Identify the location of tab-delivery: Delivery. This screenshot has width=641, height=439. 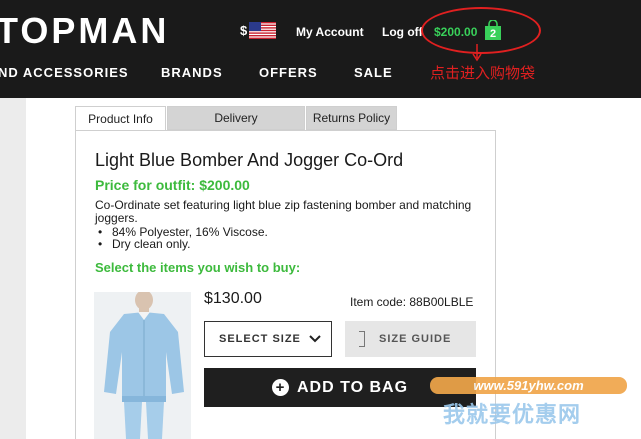
(236, 118).